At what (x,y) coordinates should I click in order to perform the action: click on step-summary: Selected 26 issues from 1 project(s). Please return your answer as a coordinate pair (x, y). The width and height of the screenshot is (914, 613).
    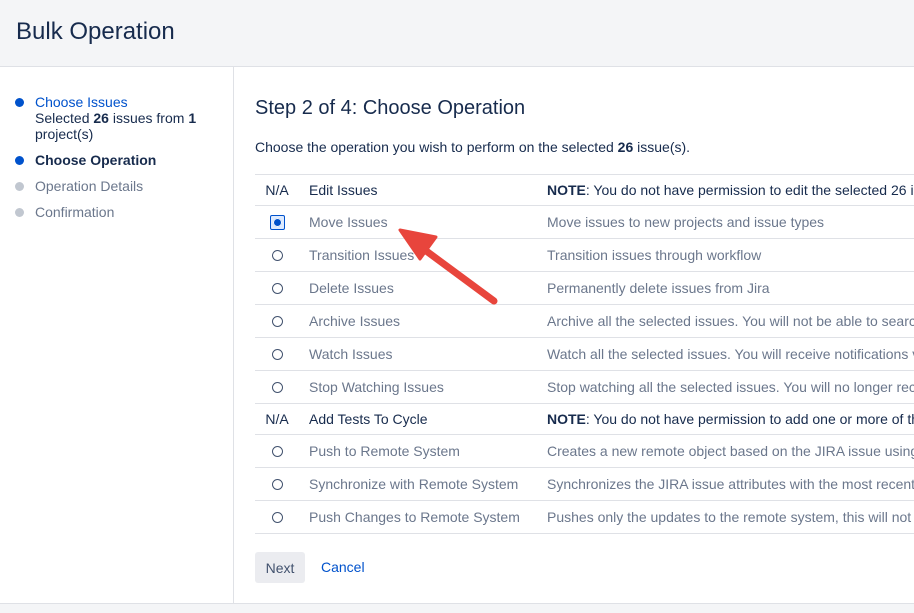
    Looking at the image, I should click on (116, 126).